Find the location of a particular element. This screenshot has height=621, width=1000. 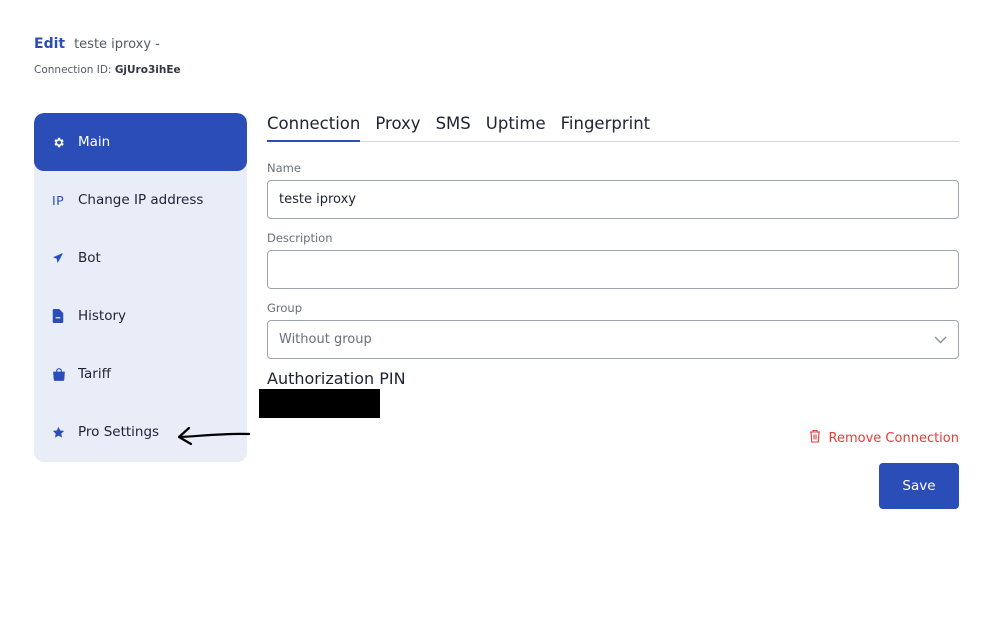

group-selected-value: Without group is located at coordinates (325, 339).